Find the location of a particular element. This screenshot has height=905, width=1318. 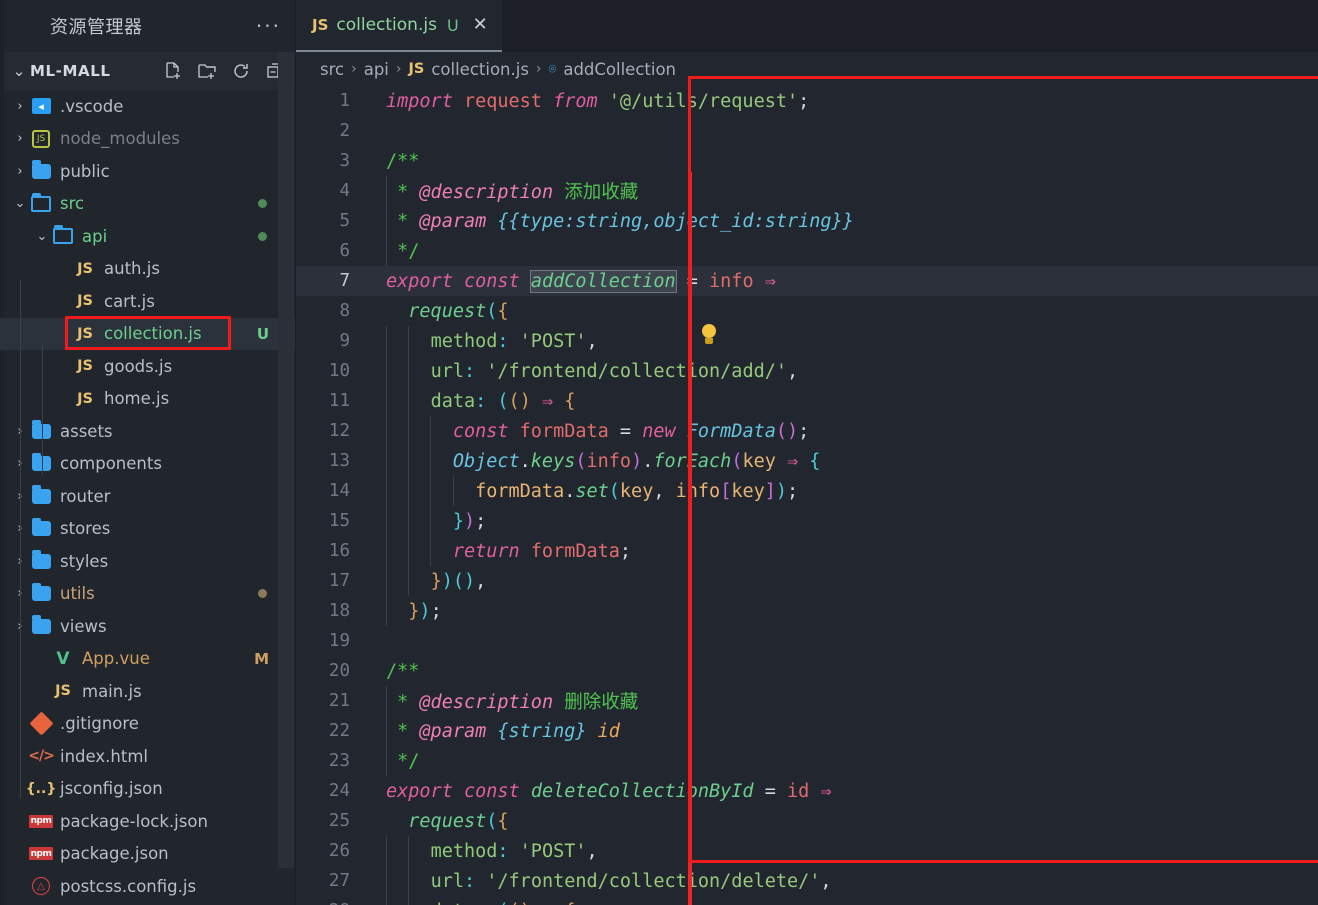

tree-item-package-lock-json: ›npmpackage-lock.json is located at coordinates (147, 821).